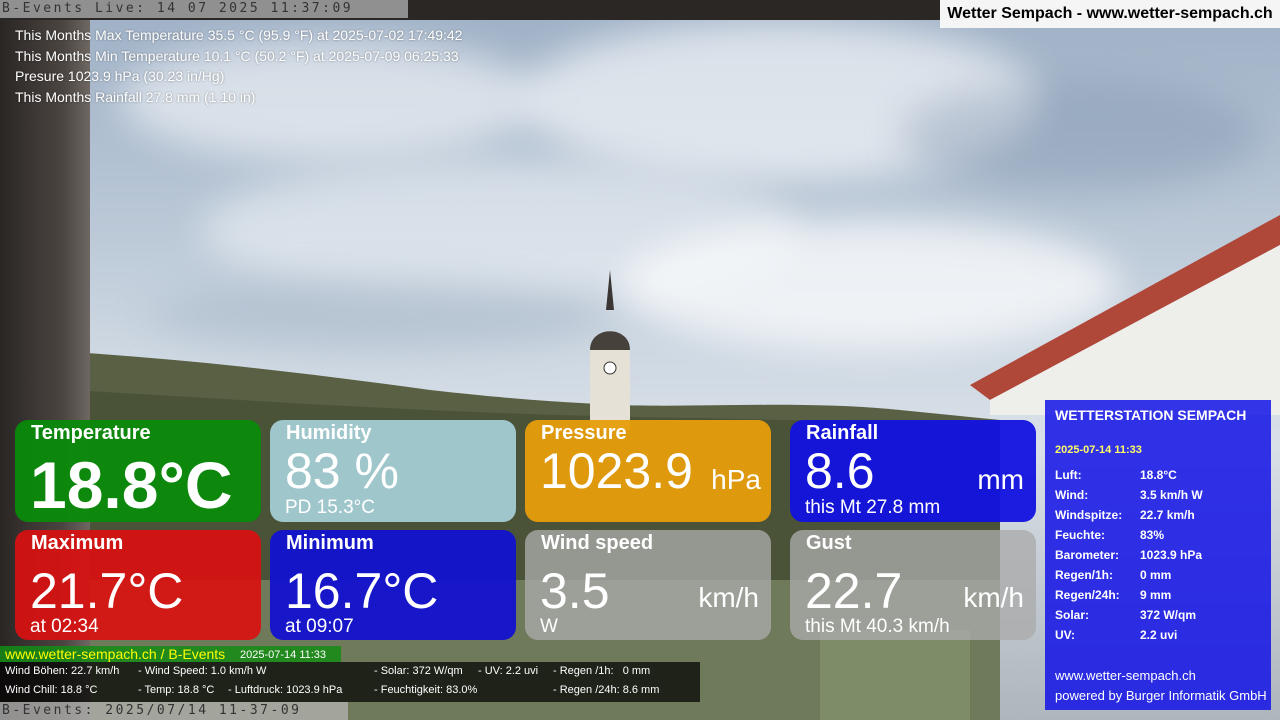 The image size is (1280, 720). Describe the element at coordinates (1156, 575) in the screenshot. I see `row-value: 0 mm` at that location.